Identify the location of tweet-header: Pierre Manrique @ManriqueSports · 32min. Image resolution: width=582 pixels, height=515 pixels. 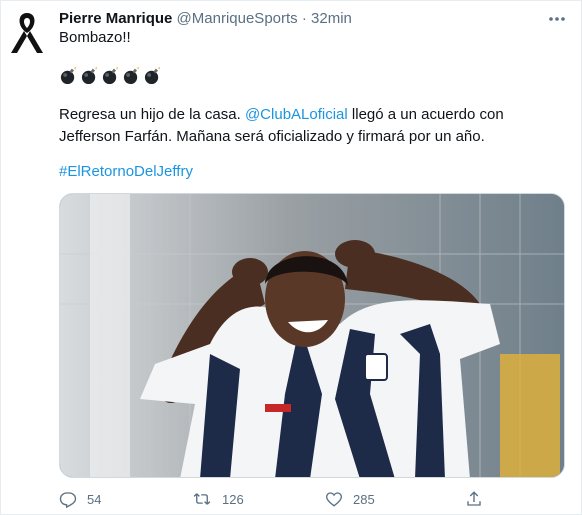
(205, 19).